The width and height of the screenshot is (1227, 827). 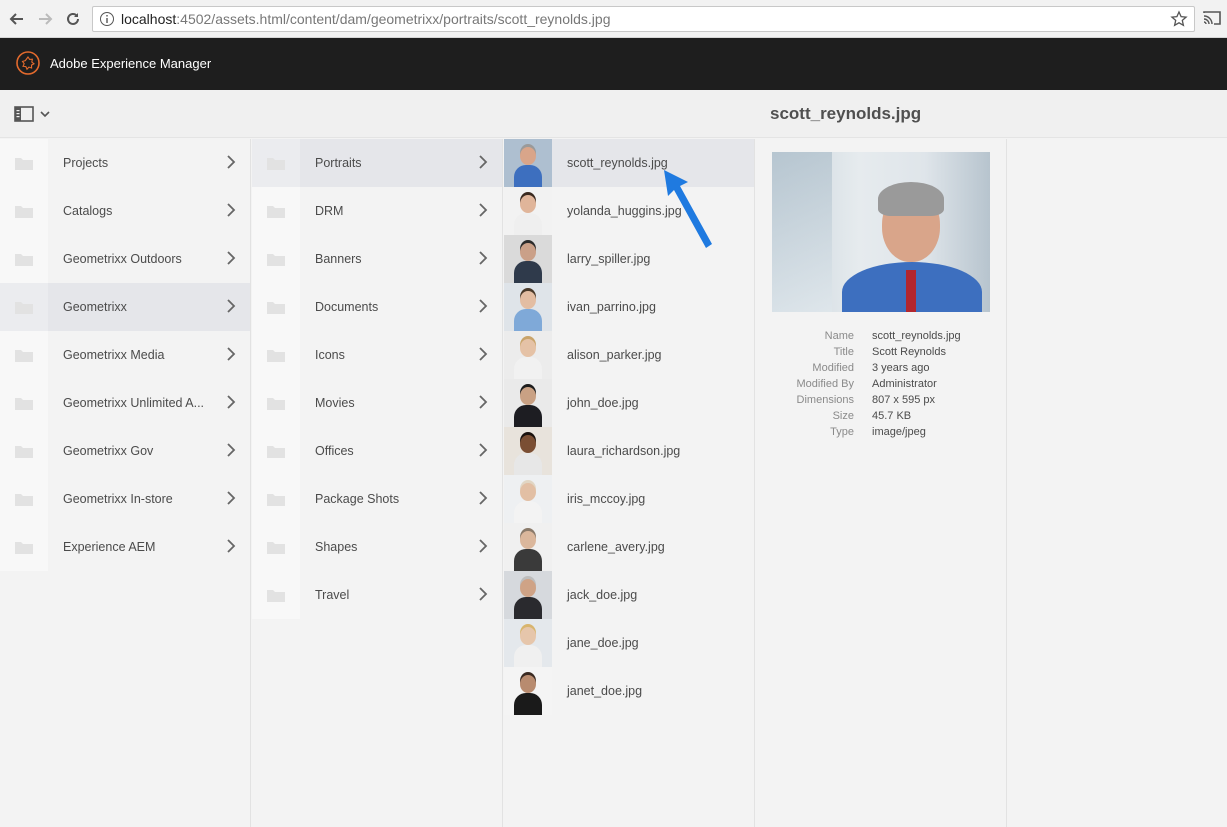 What do you see at coordinates (377, 499) in the screenshot?
I see `folder-row: Package Shots` at bounding box center [377, 499].